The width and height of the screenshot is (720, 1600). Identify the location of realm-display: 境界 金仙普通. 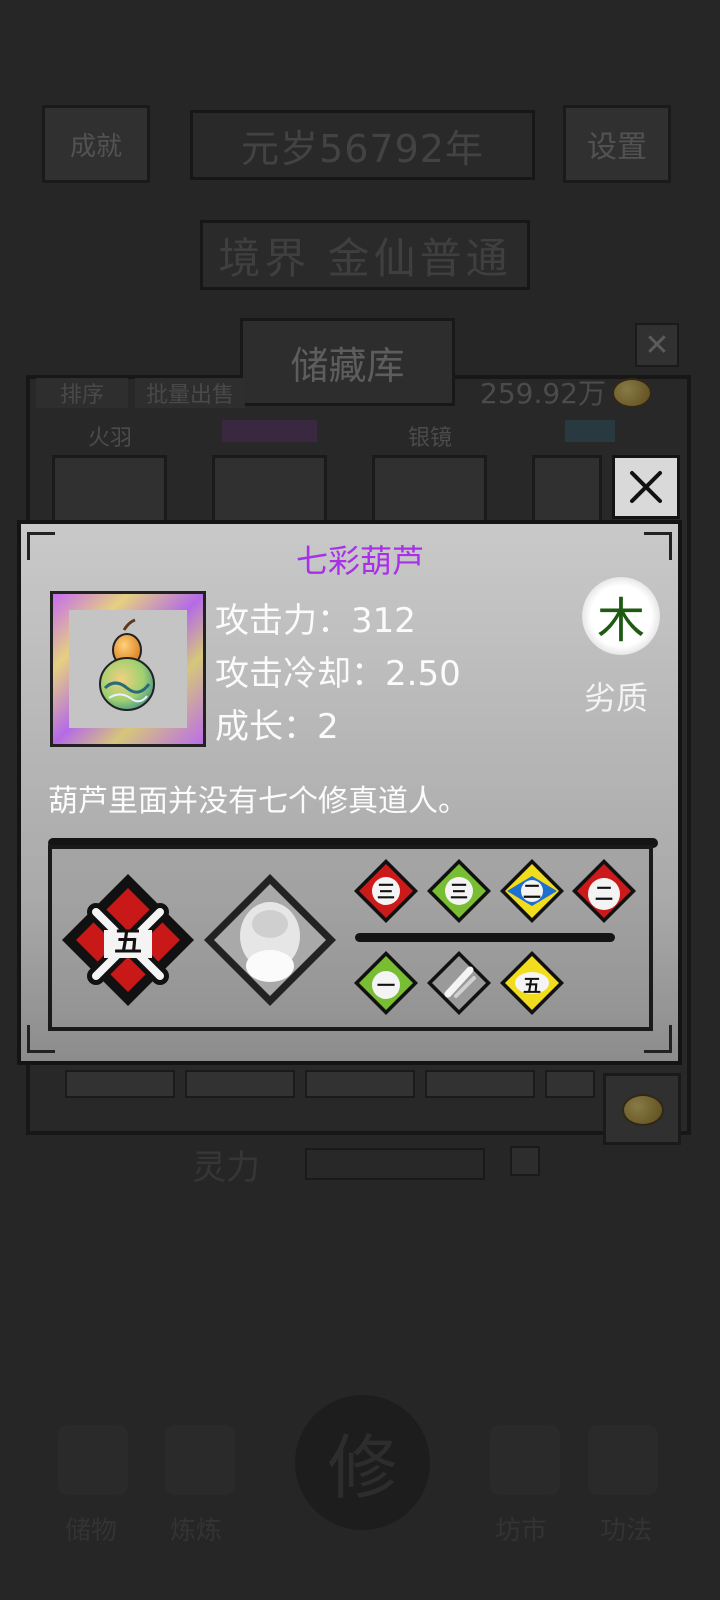
(365, 255).